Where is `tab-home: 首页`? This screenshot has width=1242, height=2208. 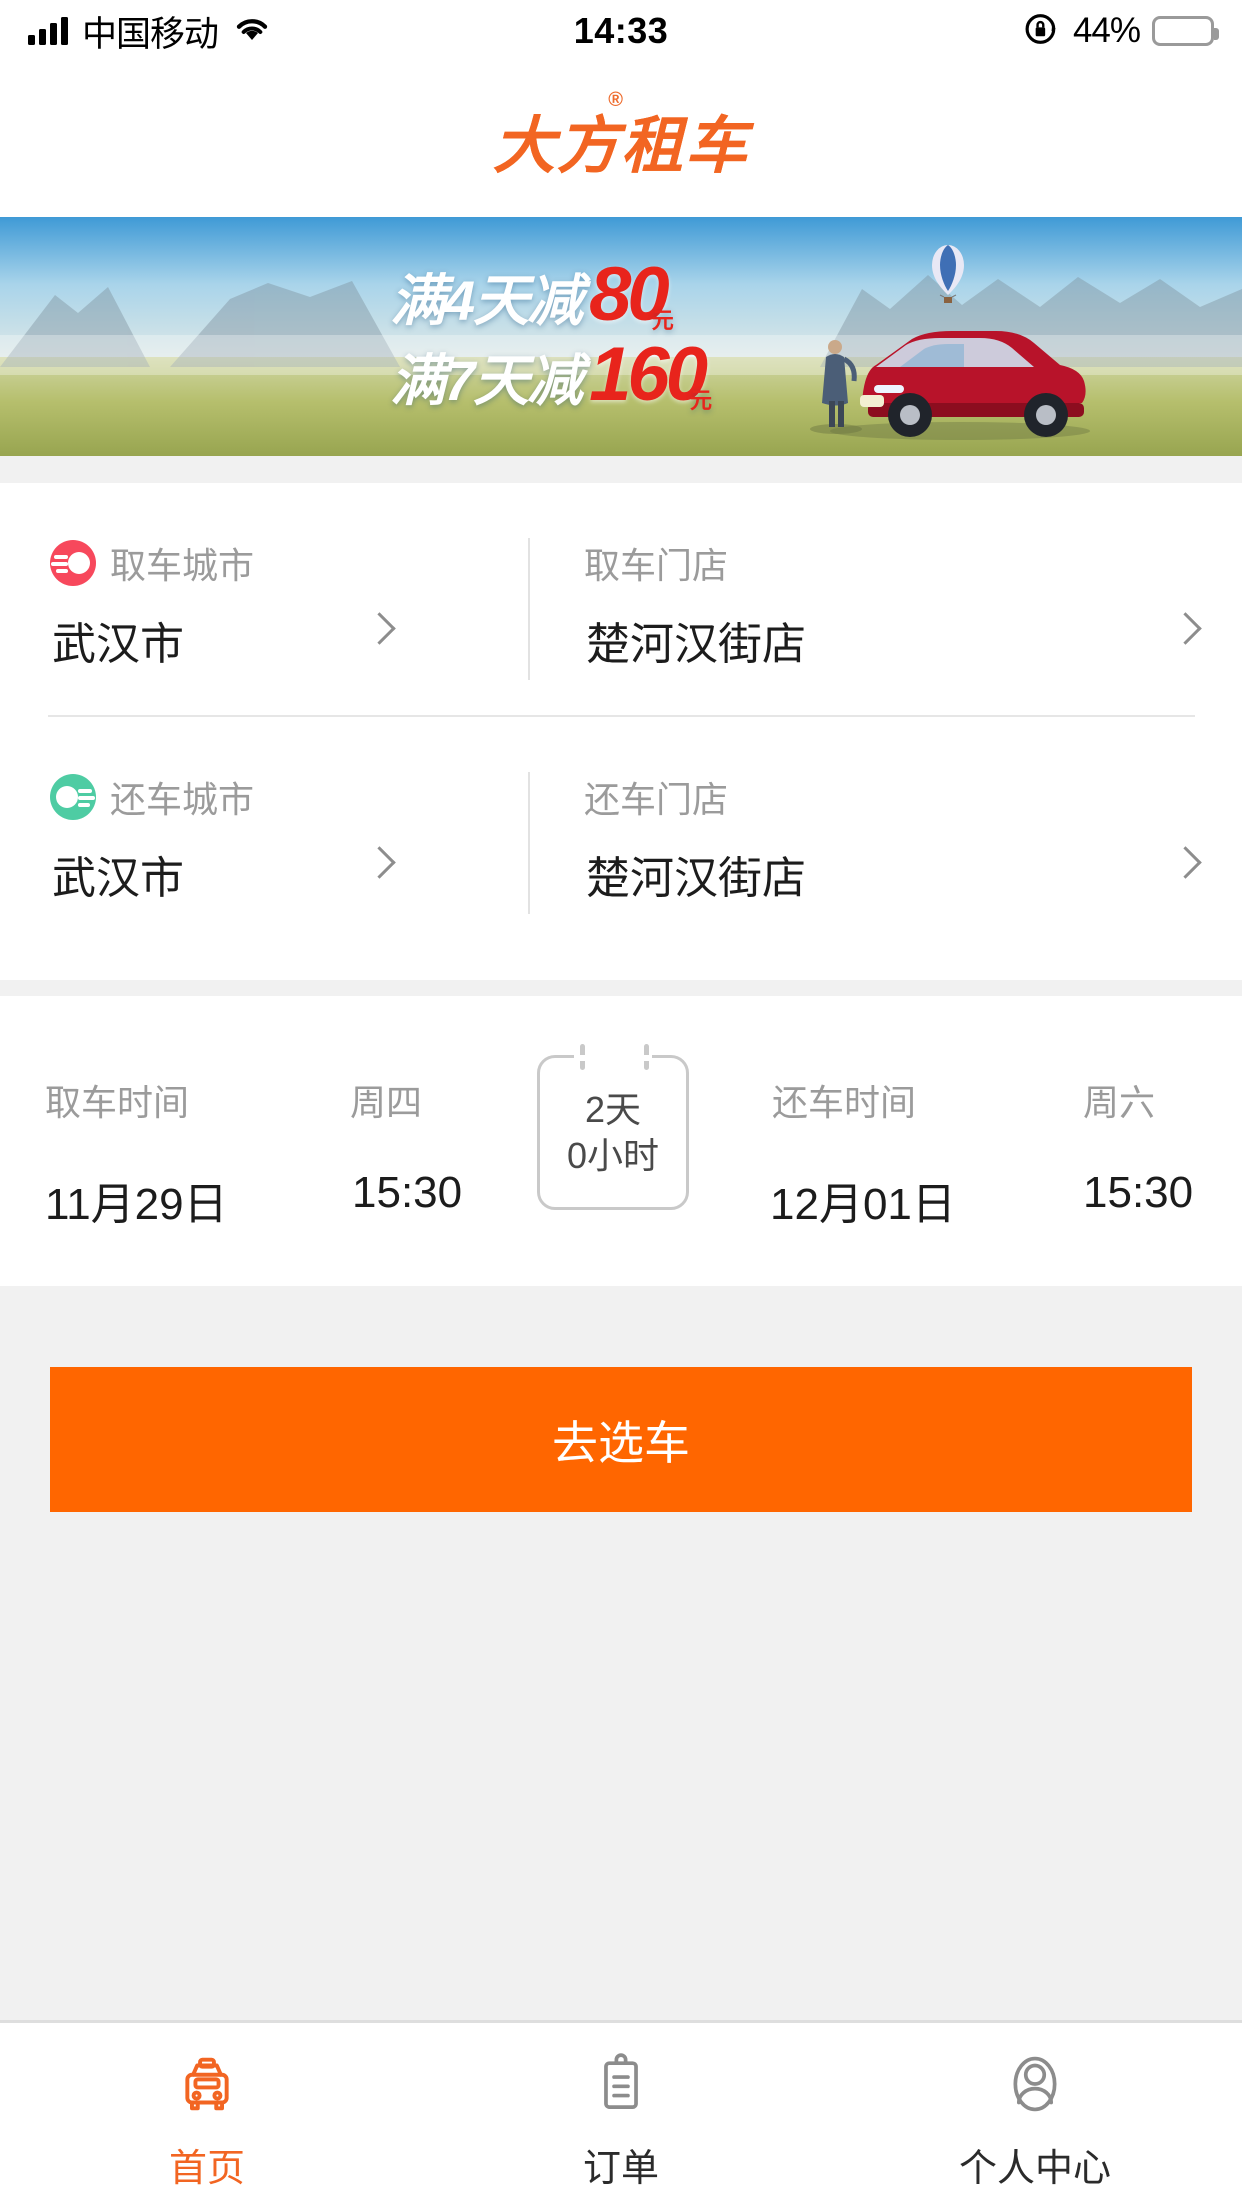
tab-home: 首页 is located at coordinates (207, 2119).